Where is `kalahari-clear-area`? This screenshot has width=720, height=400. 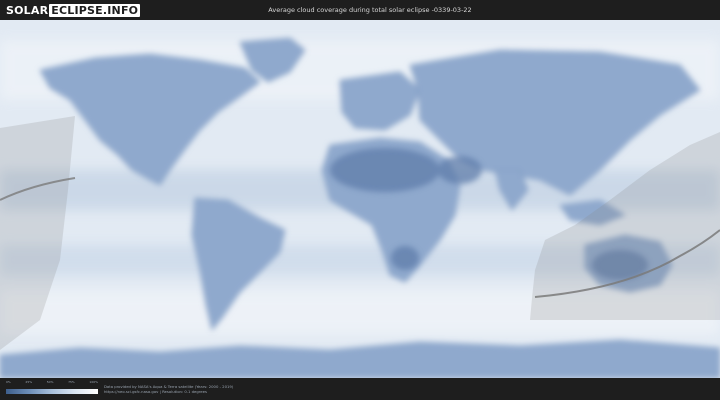
kalahari-clear-area is located at coordinates (405, 258).